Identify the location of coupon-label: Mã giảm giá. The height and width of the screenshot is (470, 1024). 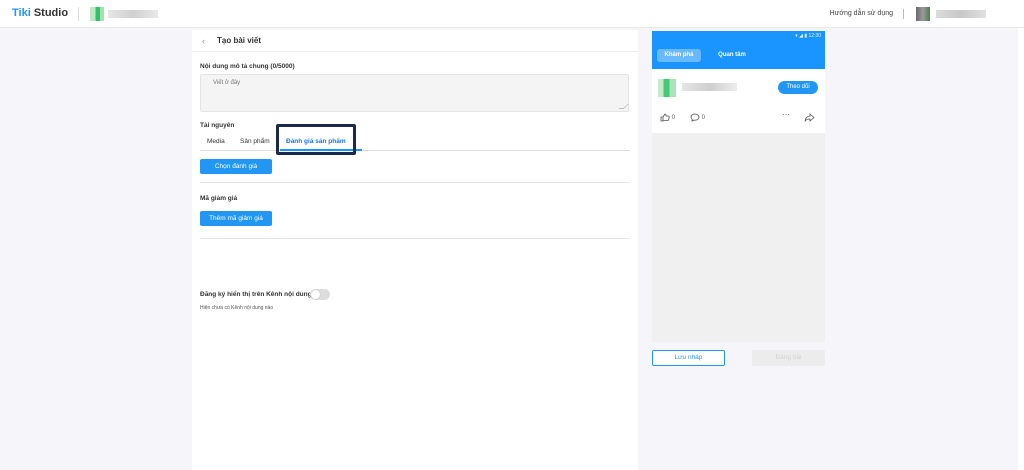
(219, 198).